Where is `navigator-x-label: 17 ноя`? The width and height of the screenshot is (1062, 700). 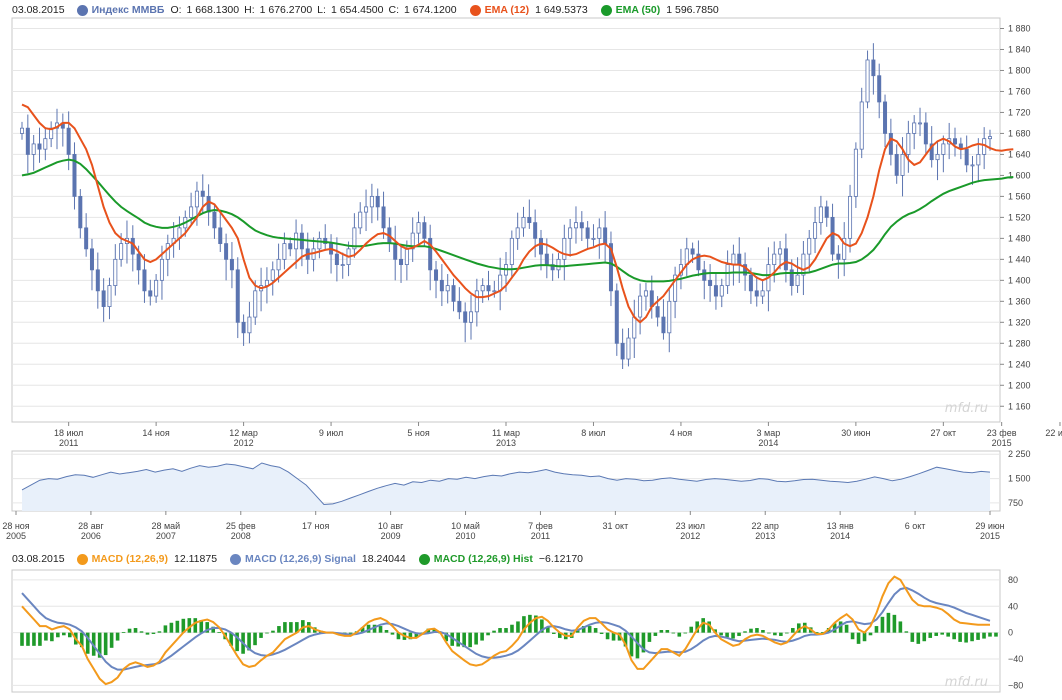 navigator-x-label: 17 ноя is located at coordinates (315, 526).